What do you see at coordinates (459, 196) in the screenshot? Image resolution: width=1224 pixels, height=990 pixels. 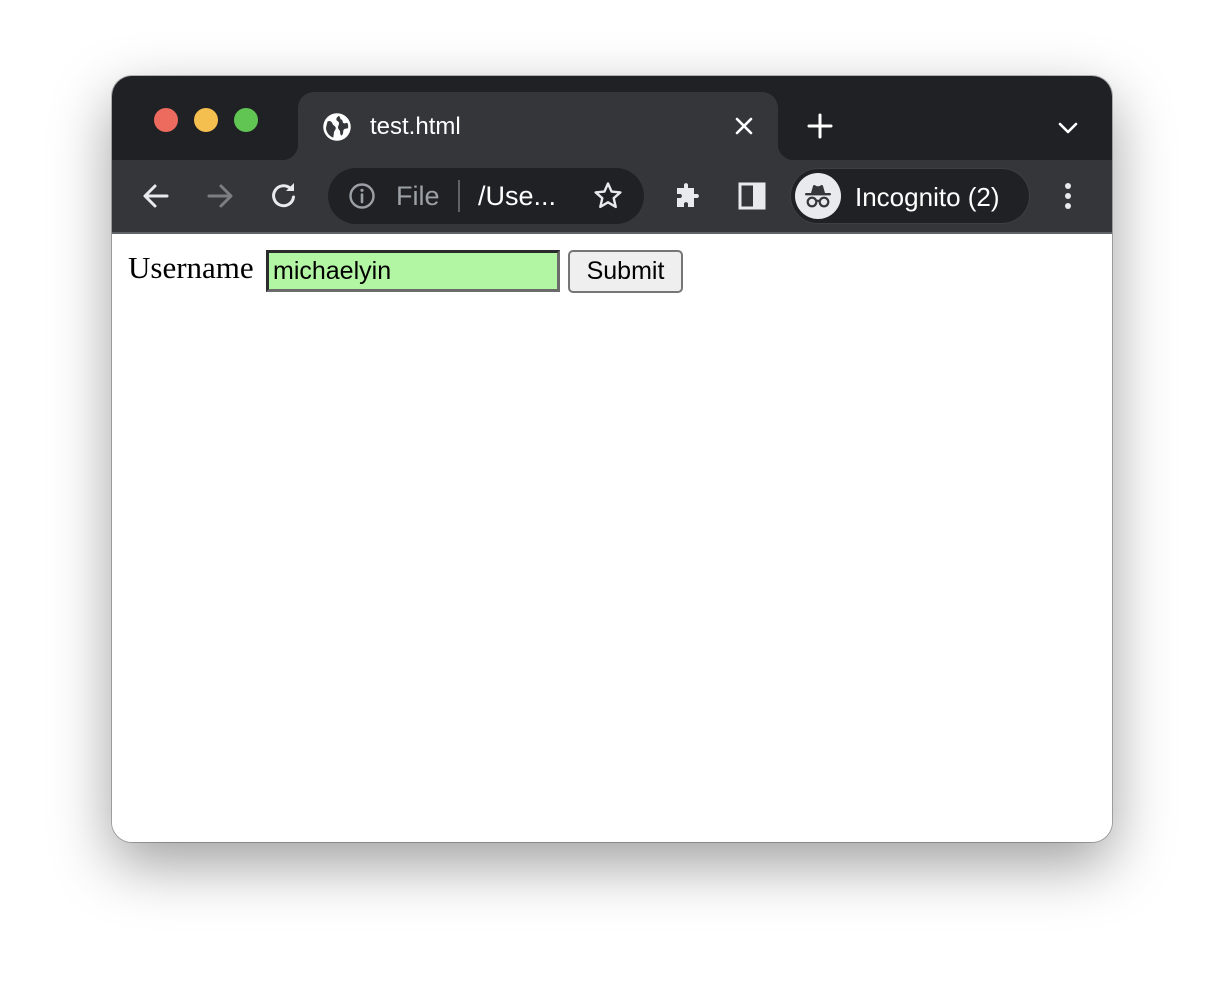 I see `address-divider` at bounding box center [459, 196].